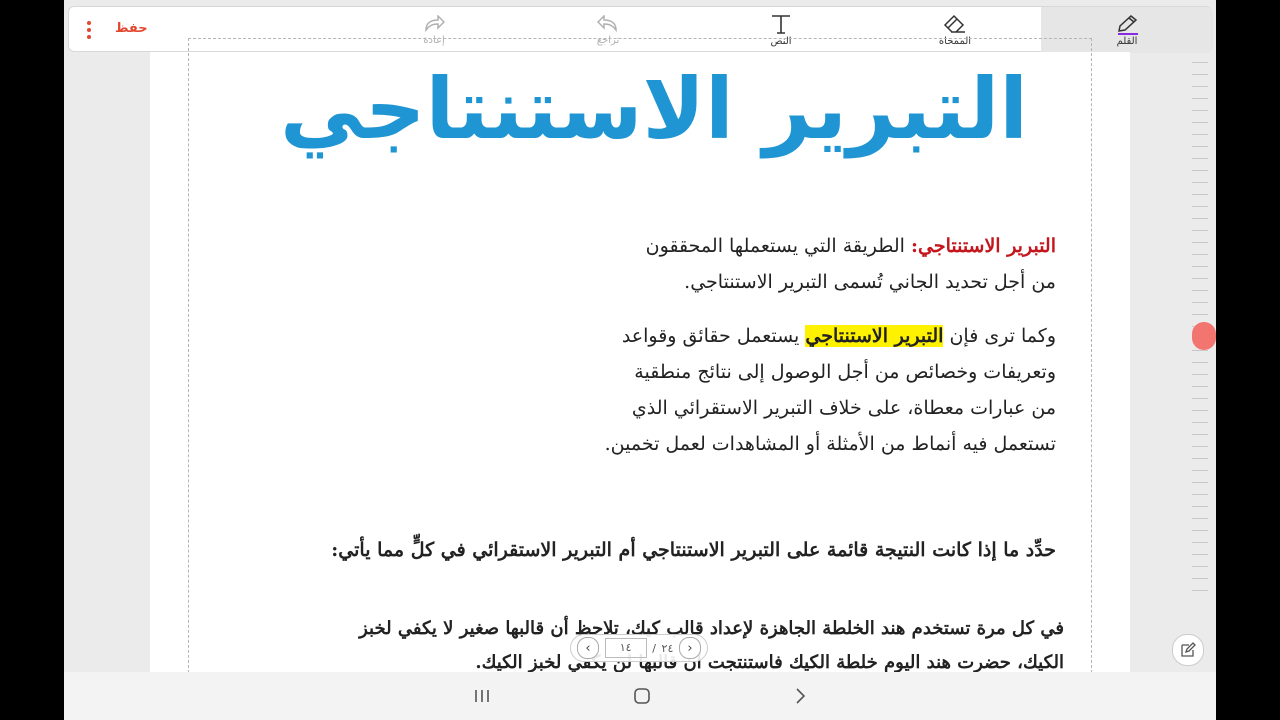 The width and height of the screenshot is (1280, 720). Describe the element at coordinates (1128, 23) in the screenshot. I see `pen-icon` at that location.